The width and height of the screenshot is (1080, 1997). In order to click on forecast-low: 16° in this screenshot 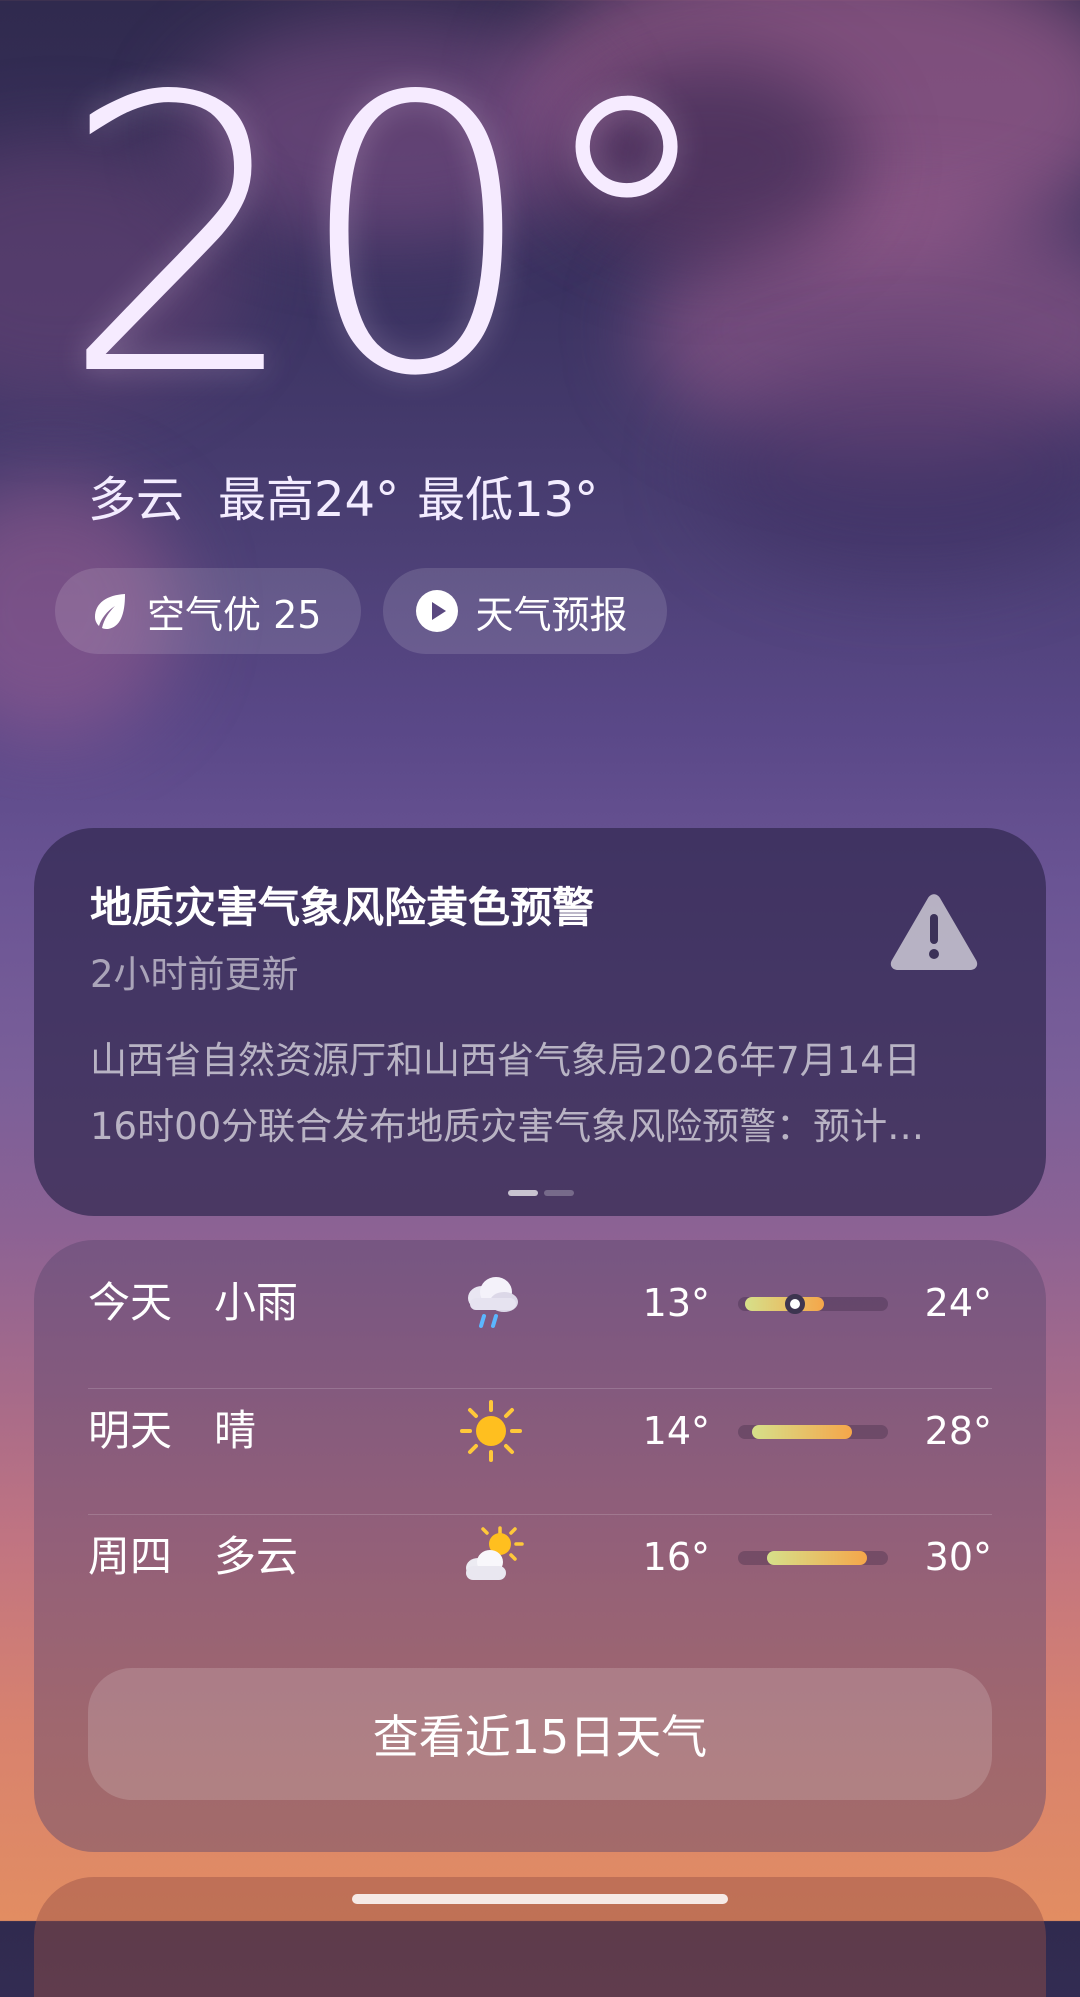, I will do `click(676, 1557)`.